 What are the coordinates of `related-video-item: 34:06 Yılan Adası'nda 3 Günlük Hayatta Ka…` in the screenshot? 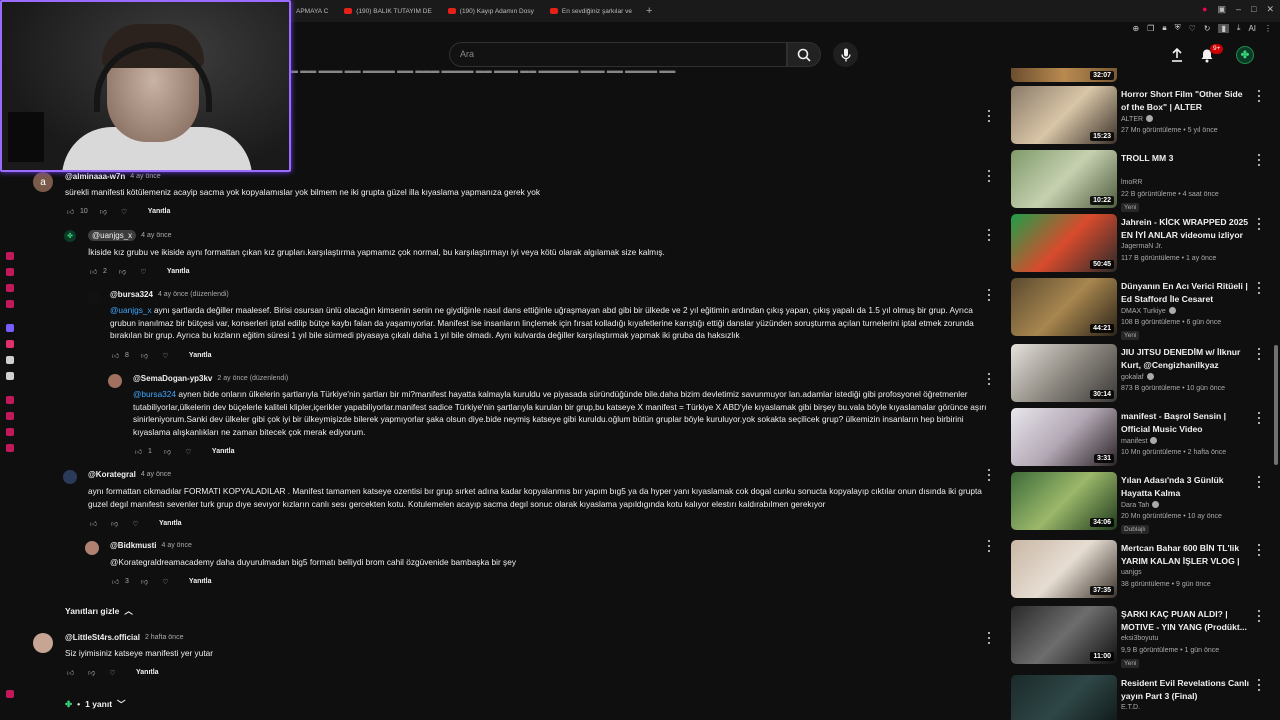 It's located at (1142, 503).